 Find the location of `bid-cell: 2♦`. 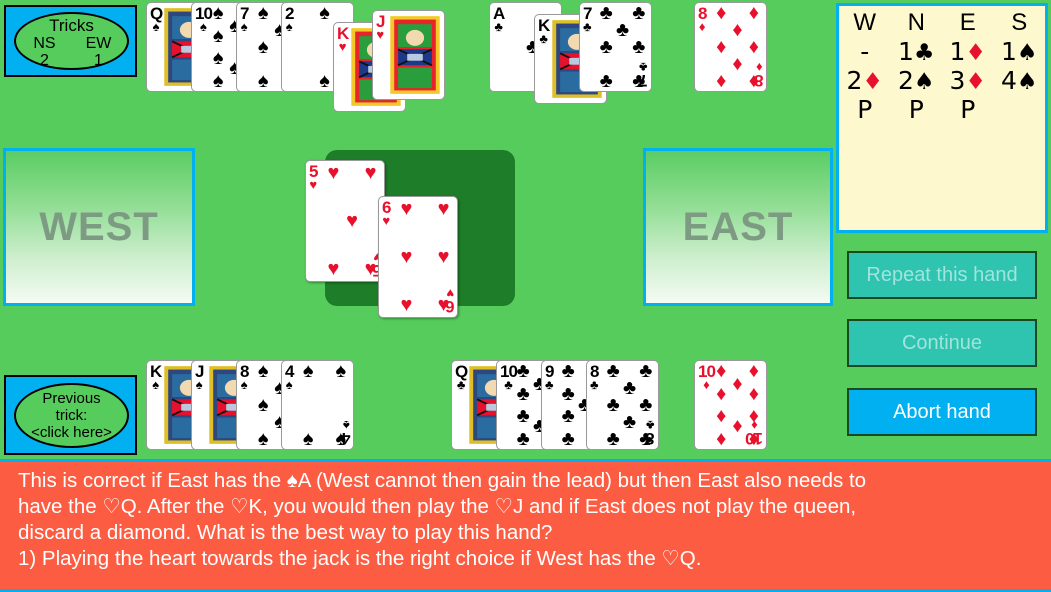

bid-cell: 2♦ is located at coordinates (865, 80).